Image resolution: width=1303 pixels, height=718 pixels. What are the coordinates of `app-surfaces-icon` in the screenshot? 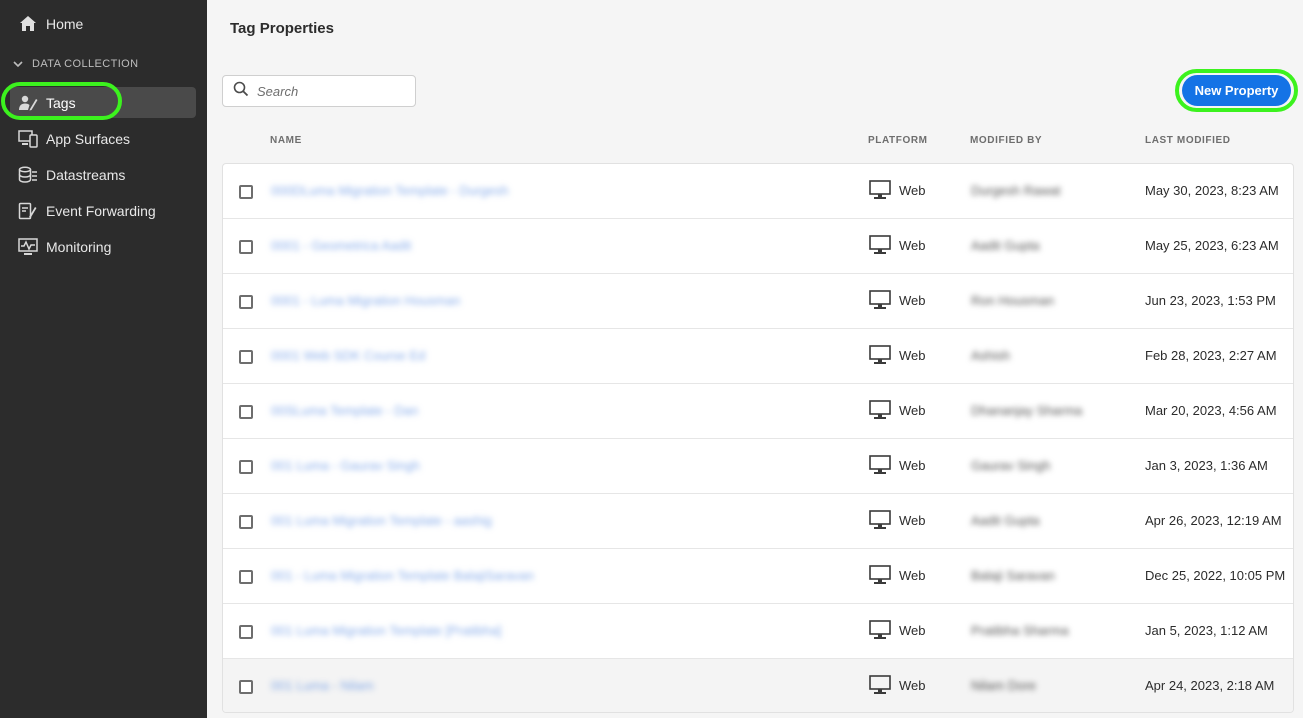 It's located at (28, 139).